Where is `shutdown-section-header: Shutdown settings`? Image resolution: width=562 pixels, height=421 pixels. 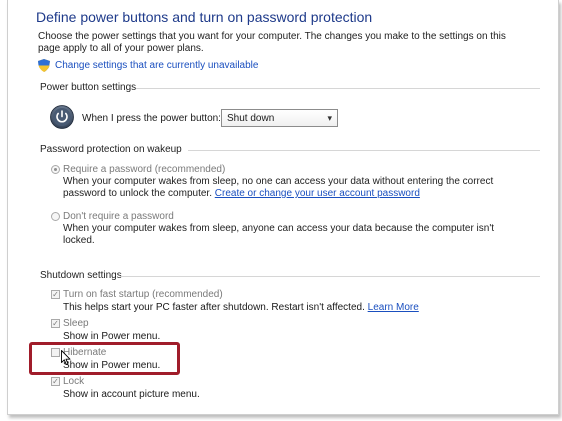 shutdown-section-header: Shutdown settings is located at coordinates (290, 275).